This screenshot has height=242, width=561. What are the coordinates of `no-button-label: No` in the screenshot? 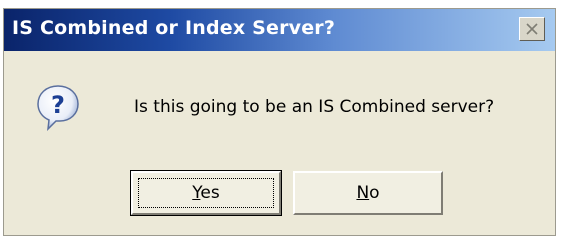 It's located at (368, 193).